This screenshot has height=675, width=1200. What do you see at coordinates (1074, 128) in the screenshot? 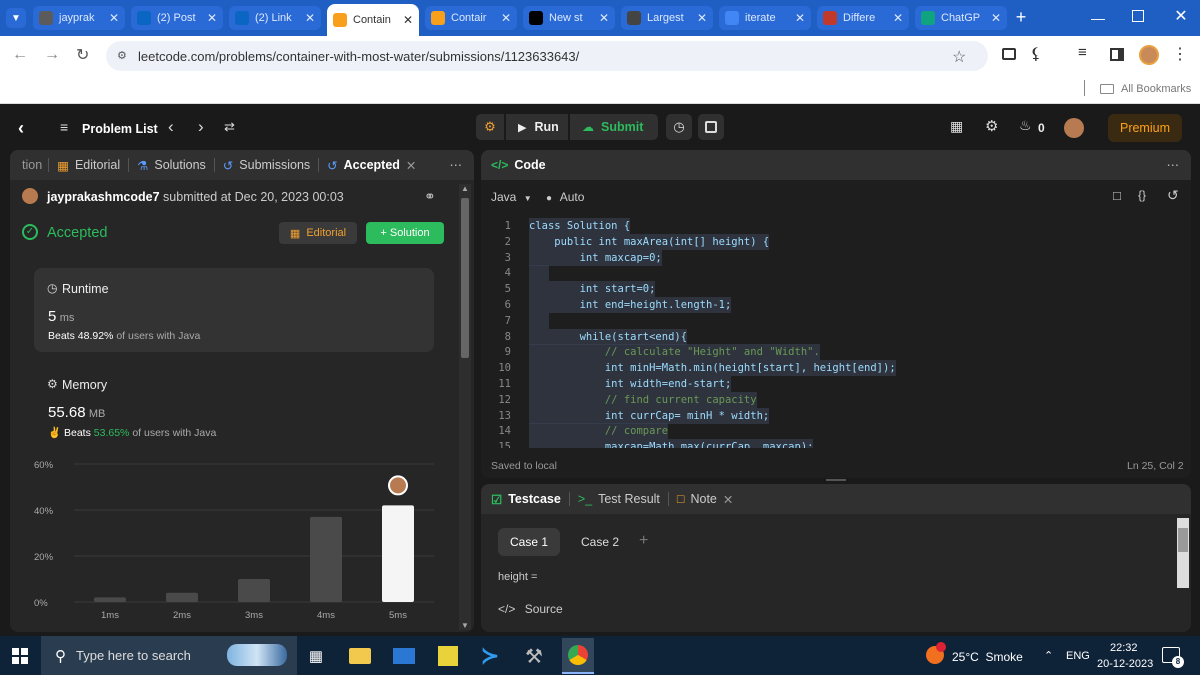
I see `user-avatar` at bounding box center [1074, 128].